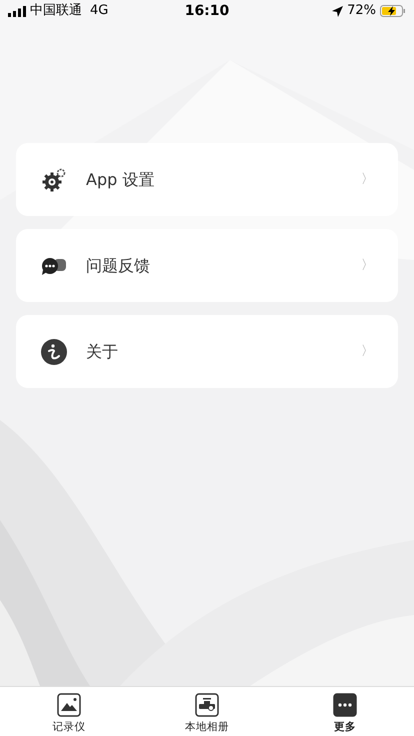 This screenshot has width=414, height=736. Describe the element at coordinates (393, 11) in the screenshot. I see `battery-icon` at that location.